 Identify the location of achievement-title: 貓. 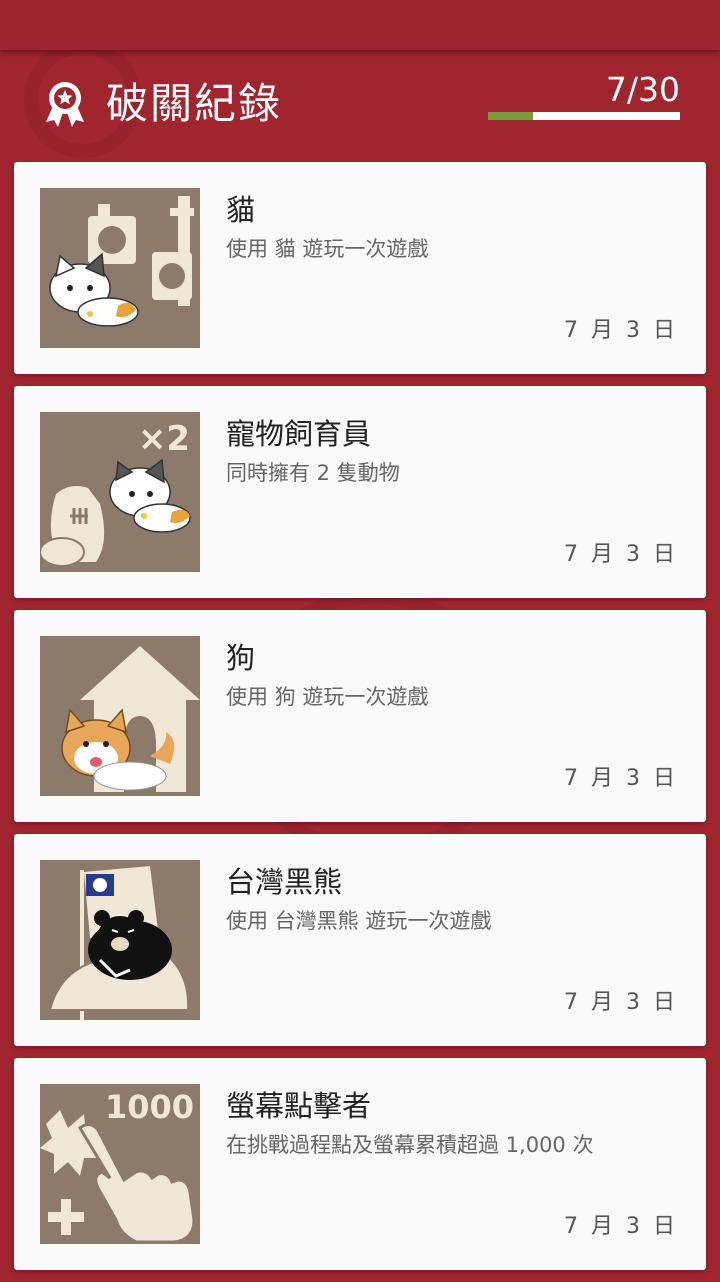
(241, 210).